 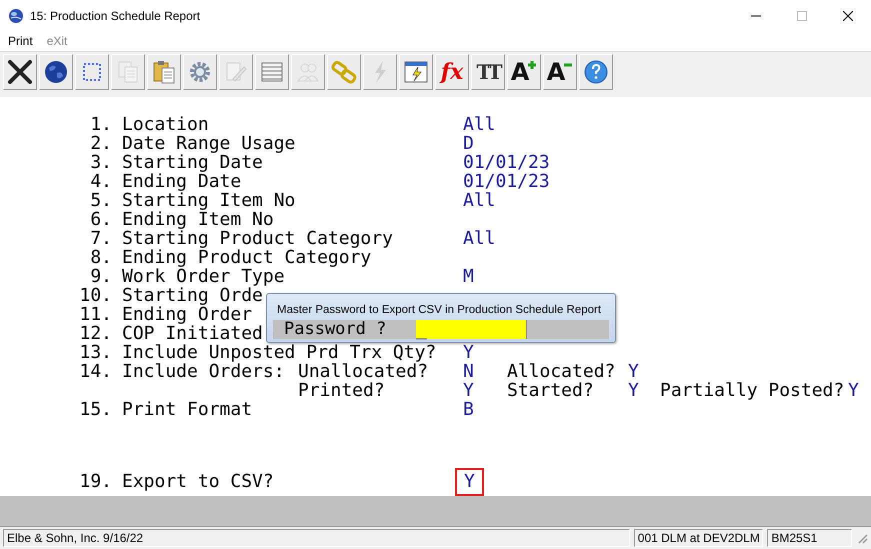 What do you see at coordinates (203, 276) in the screenshot?
I see `field-label: Work Order Type` at bounding box center [203, 276].